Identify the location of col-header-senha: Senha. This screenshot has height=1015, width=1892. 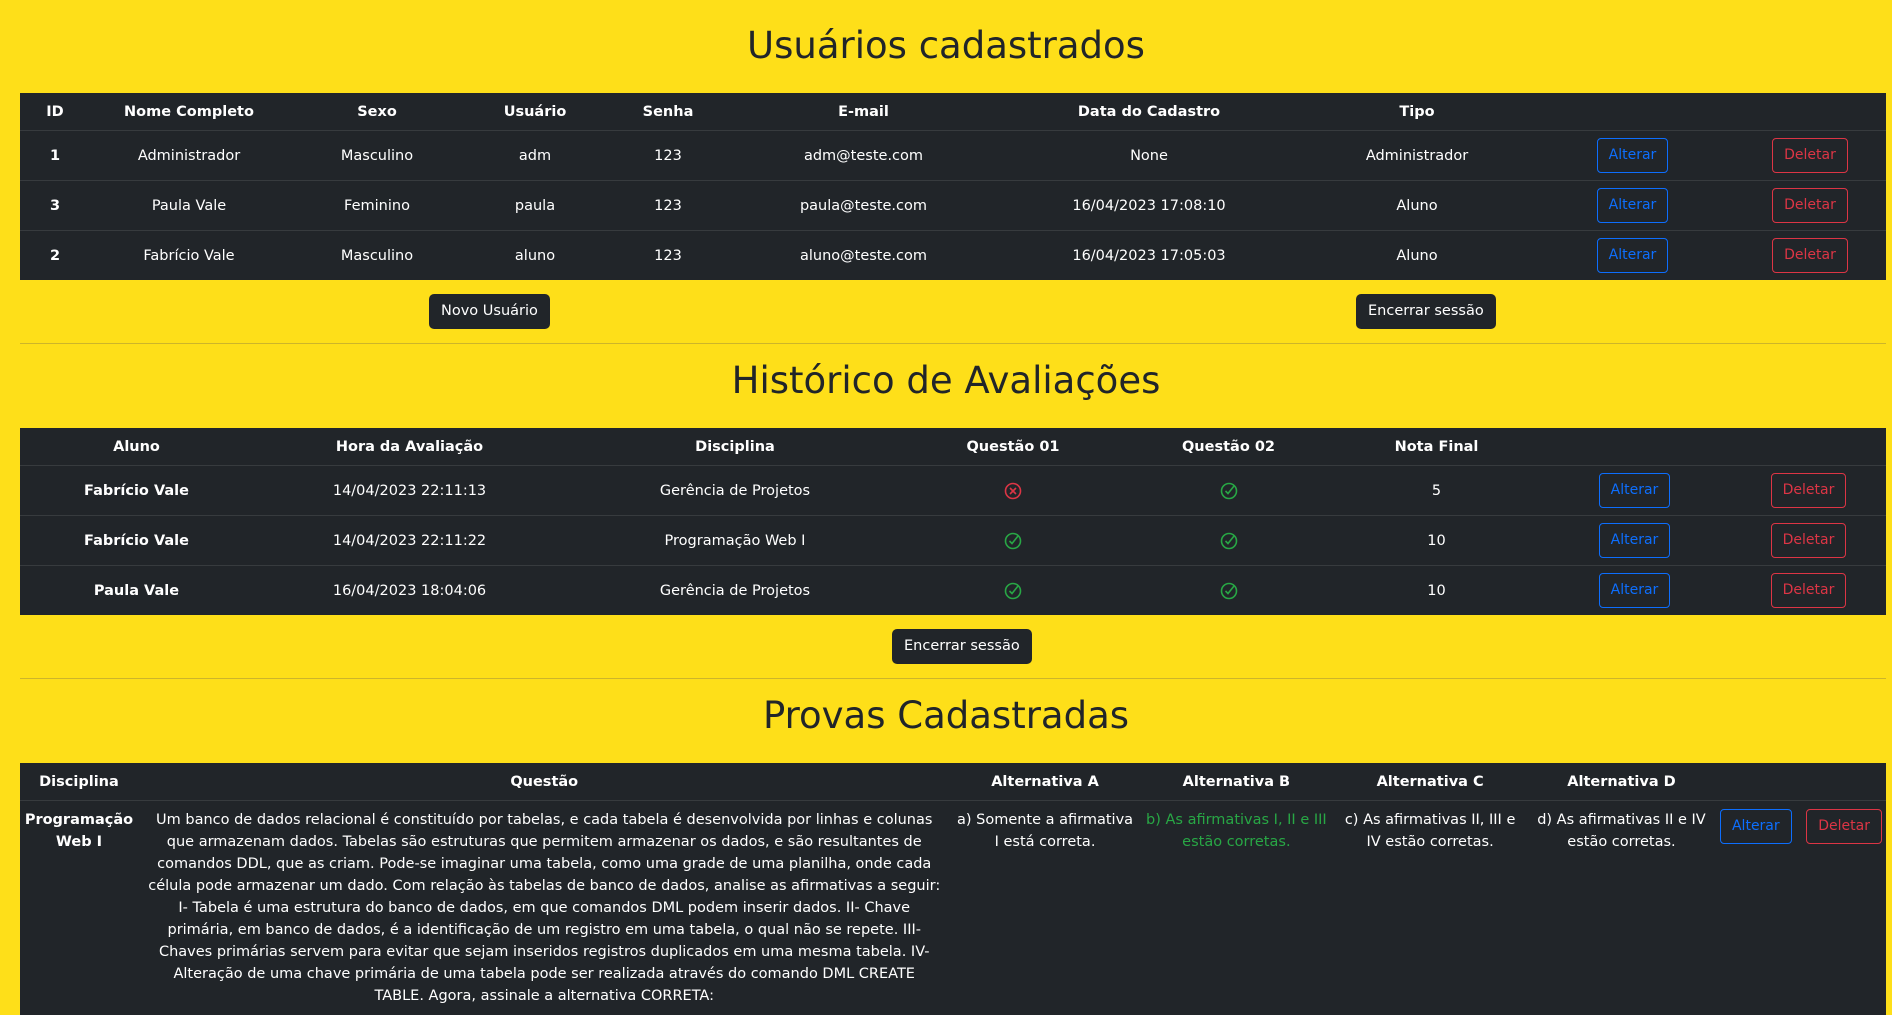
(668, 112).